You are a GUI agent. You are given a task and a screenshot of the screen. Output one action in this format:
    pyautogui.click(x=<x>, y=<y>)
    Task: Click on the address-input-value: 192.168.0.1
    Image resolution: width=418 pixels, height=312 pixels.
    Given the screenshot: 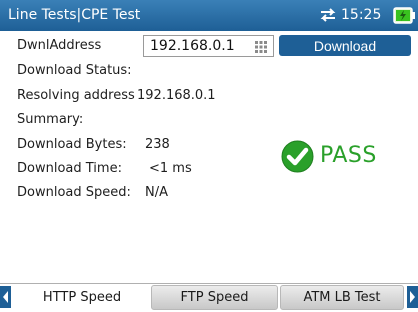 What is the action you would take?
    pyautogui.click(x=192, y=46)
    